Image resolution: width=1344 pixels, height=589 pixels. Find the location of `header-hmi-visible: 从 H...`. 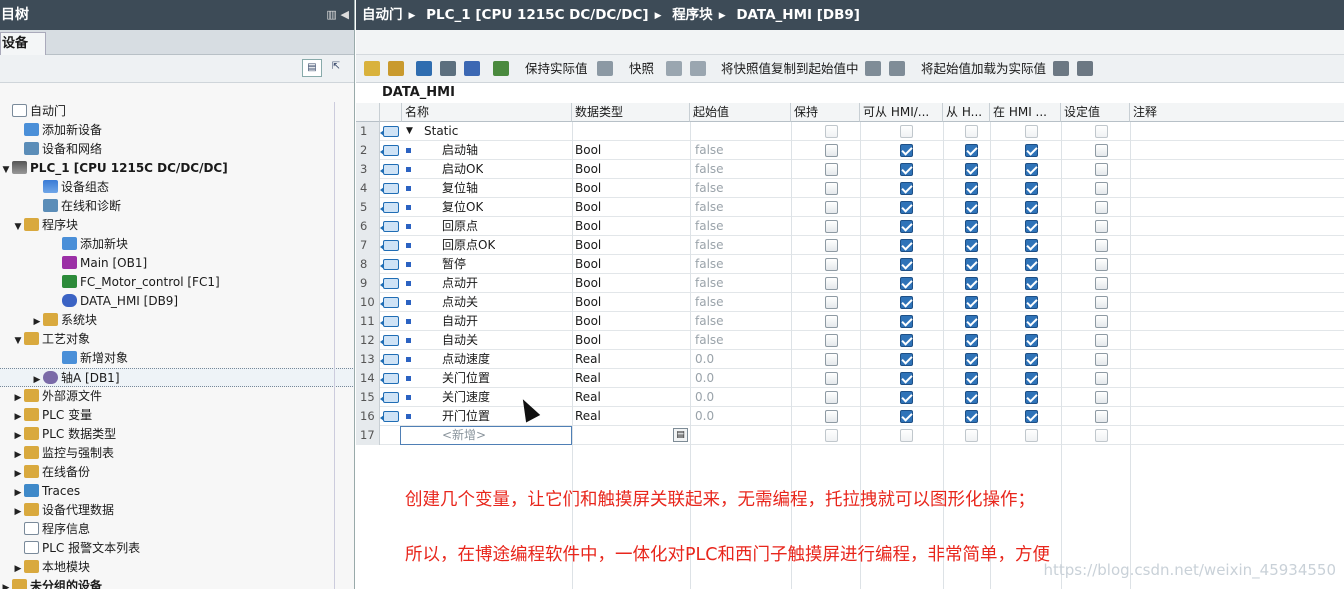

header-hmi-visible: 从 H... is located at coordinates (966, 112).